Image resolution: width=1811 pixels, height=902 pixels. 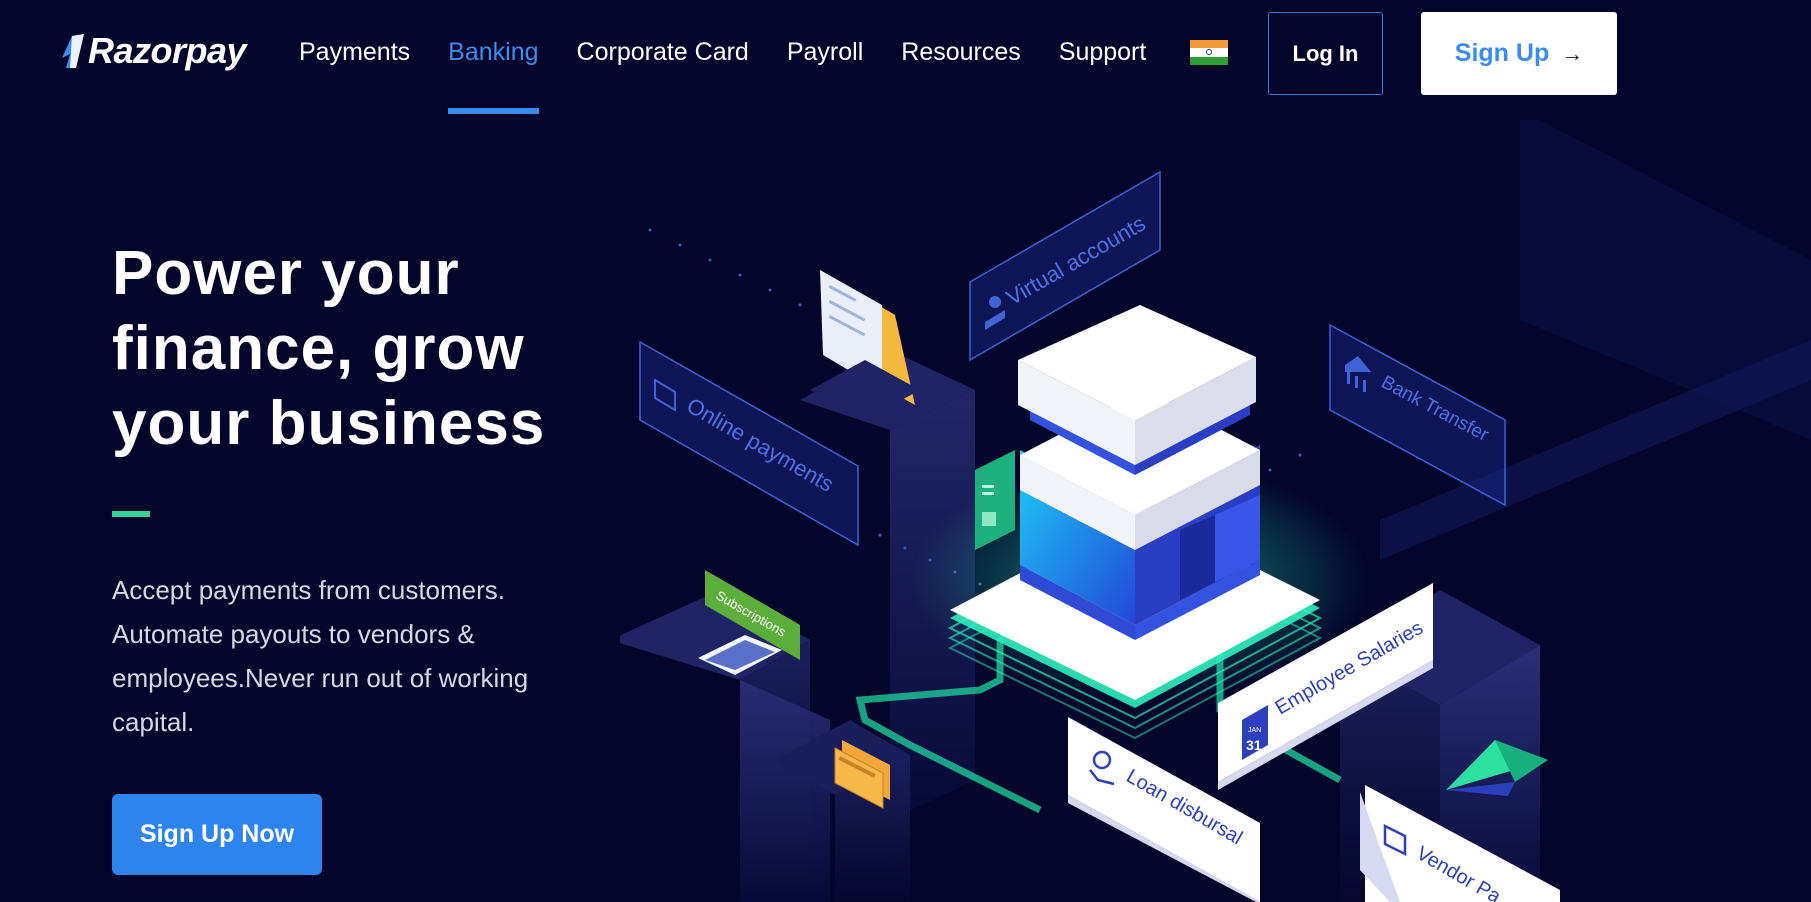 I want to click on hero-title-line-2: finance, grow, so click(x=318, y=348).